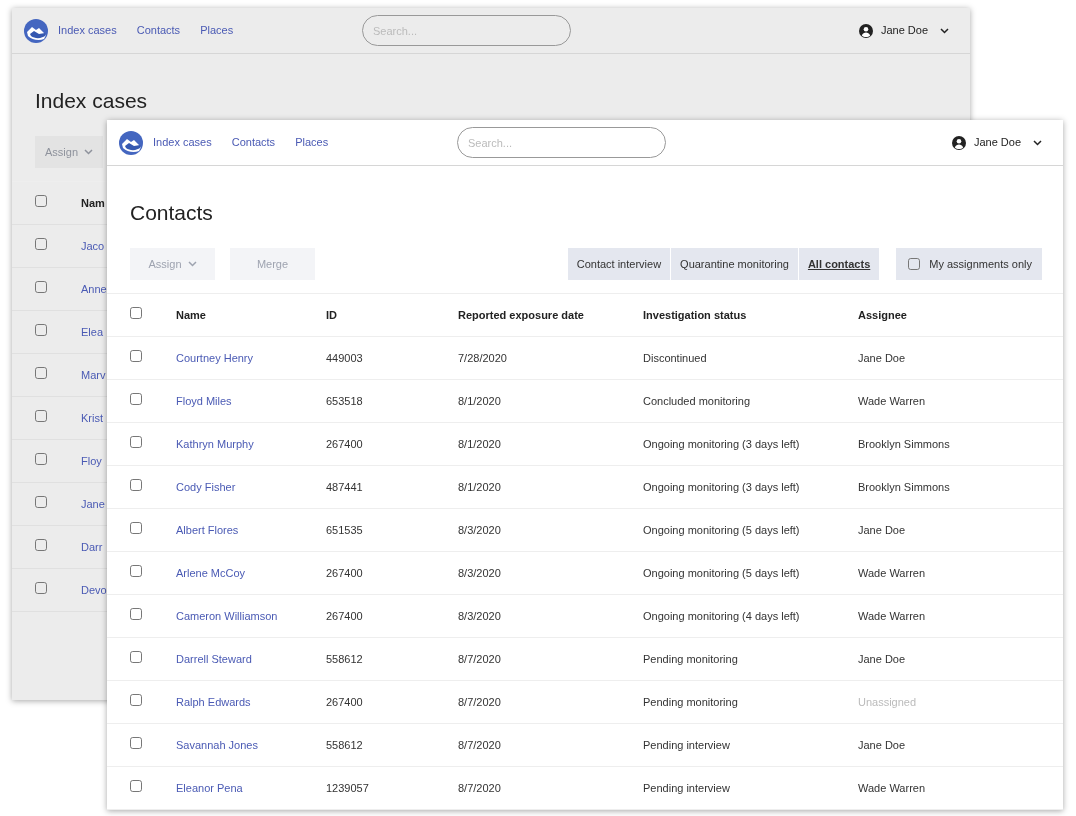  What do you see at coordinates (882, 314) in the screenshot?
I see `column-header: Assignee` at bounding box center [882, 314].